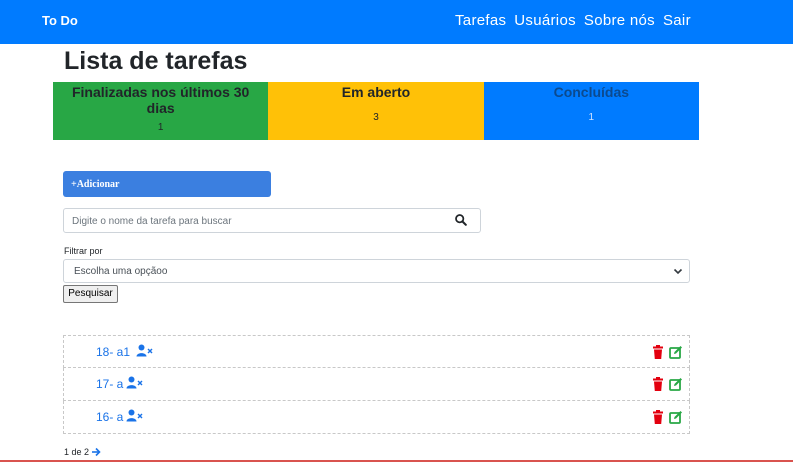 The height and width of the screenshot is (463, 793). I want to click on filter-selected-value: Escolha uma opçãoo, so click(121, 271).